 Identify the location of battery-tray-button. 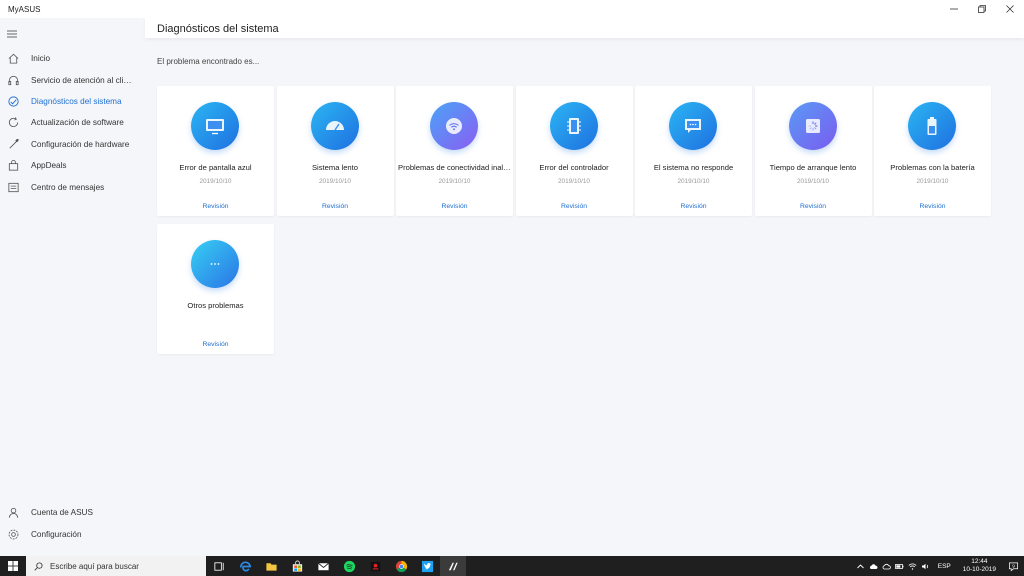
(899, 566).